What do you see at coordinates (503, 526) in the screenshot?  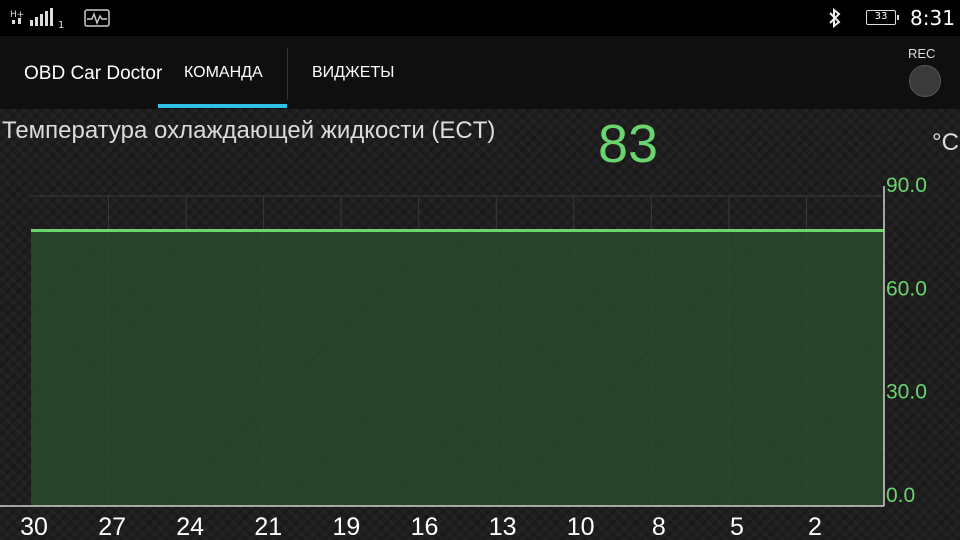 I see `x-tick-label: 13` at bounding box center [503, 526].